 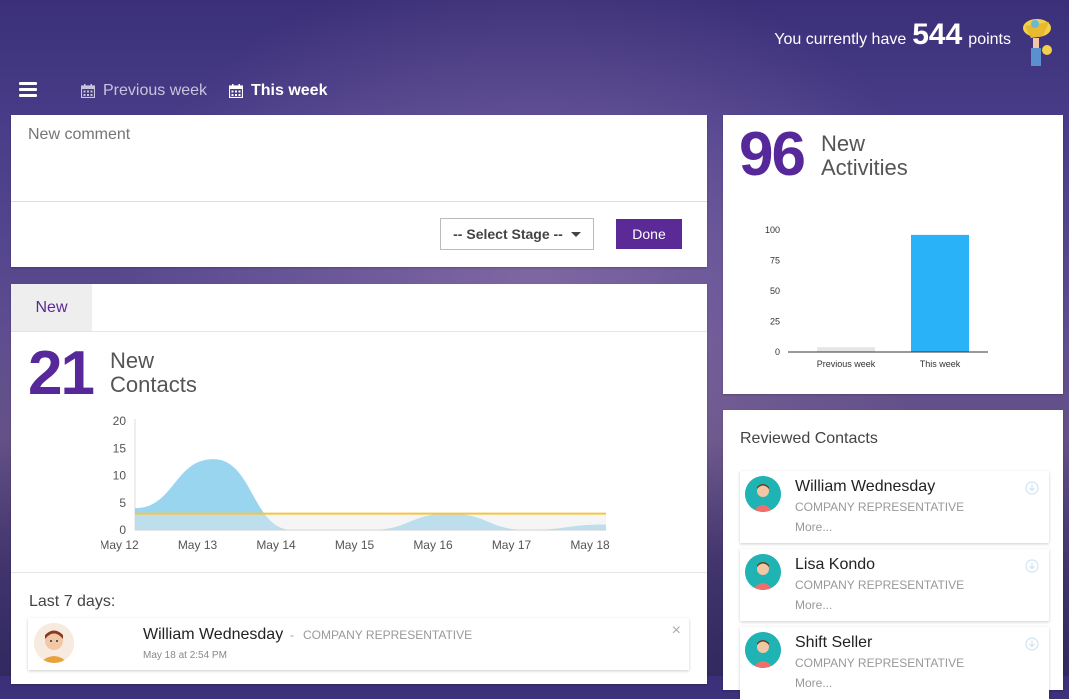 I want to click on reviewed-contacts-title: Reviewed Contacts, so click(x=809, y=438).